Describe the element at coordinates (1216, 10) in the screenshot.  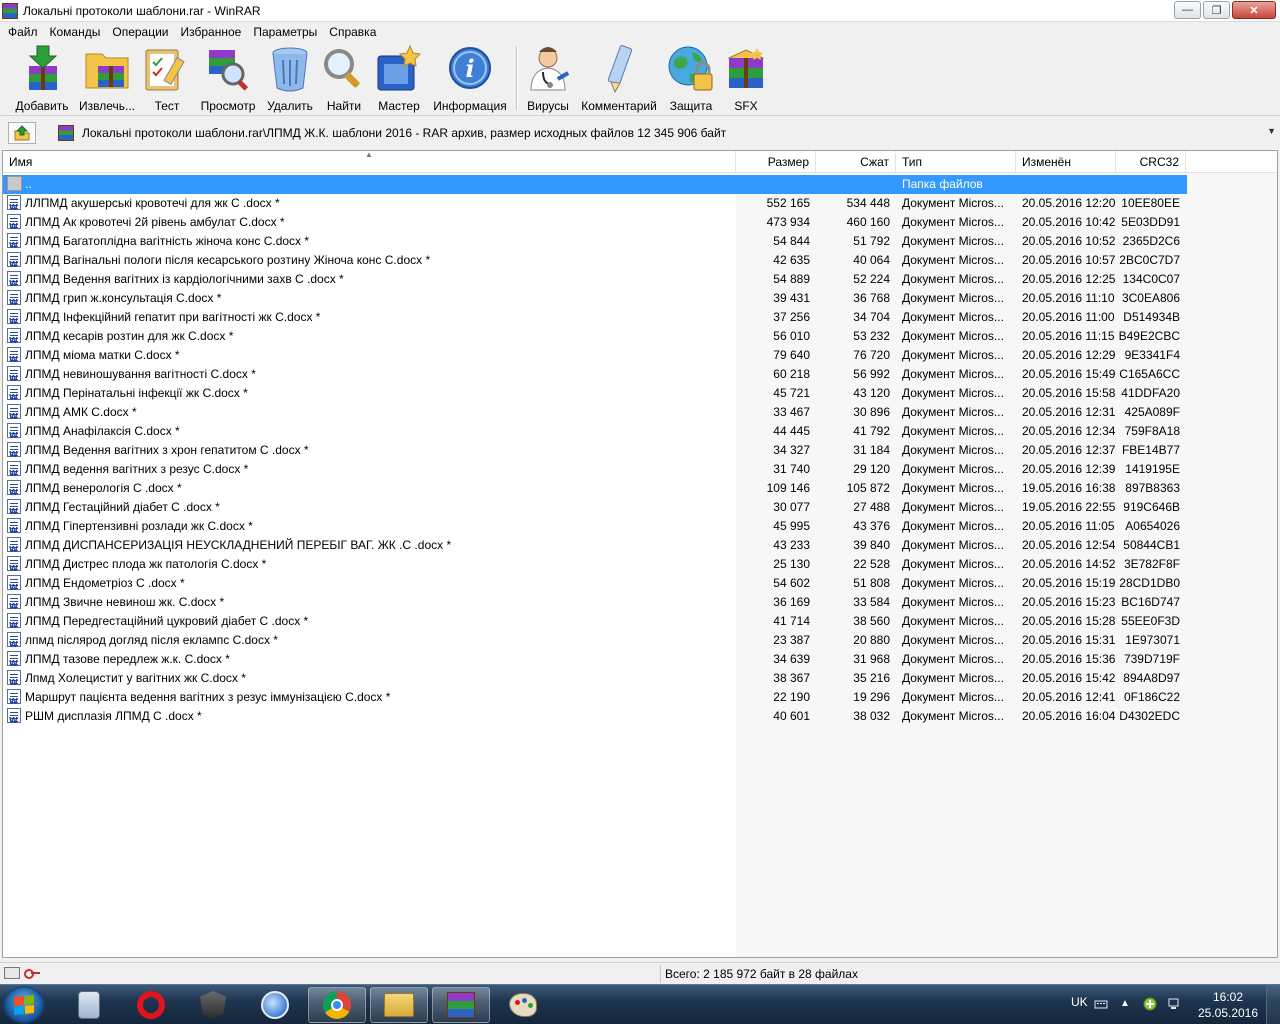
I see `restore-button: ❐` at that location.